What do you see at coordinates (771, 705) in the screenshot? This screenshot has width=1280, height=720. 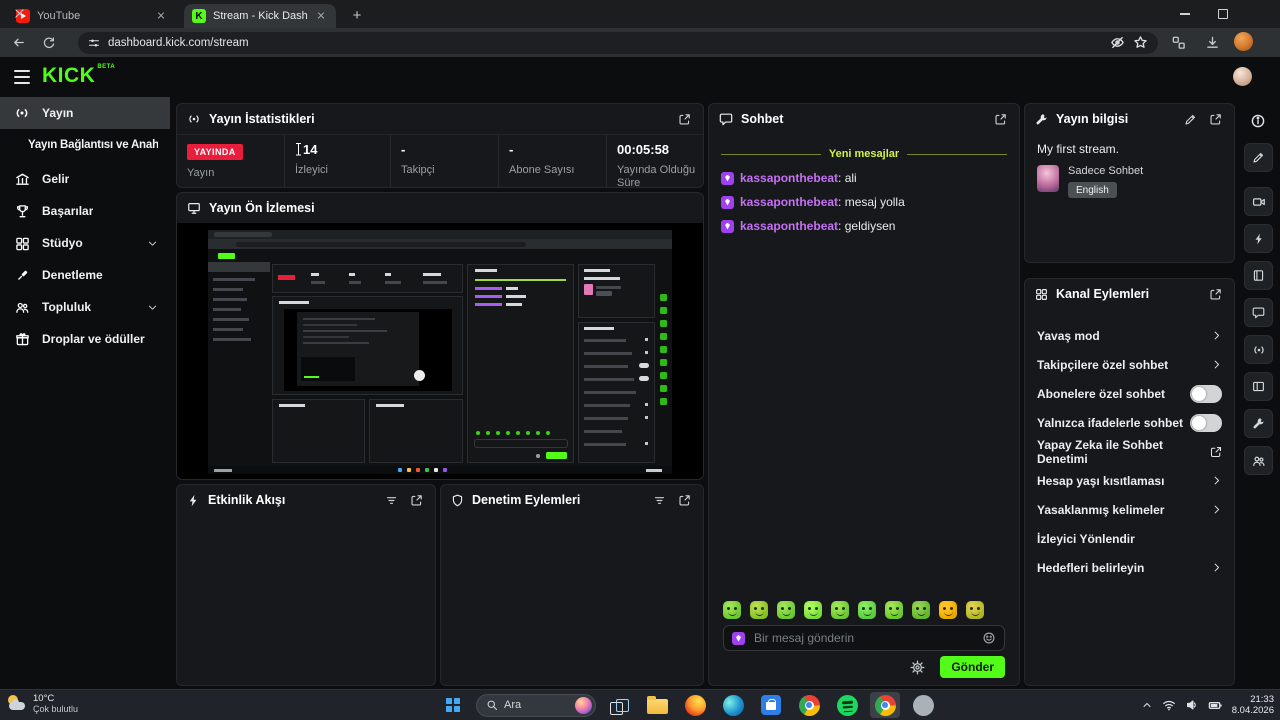 I see `taskbar-app-store` at bounding box center [771, 705].